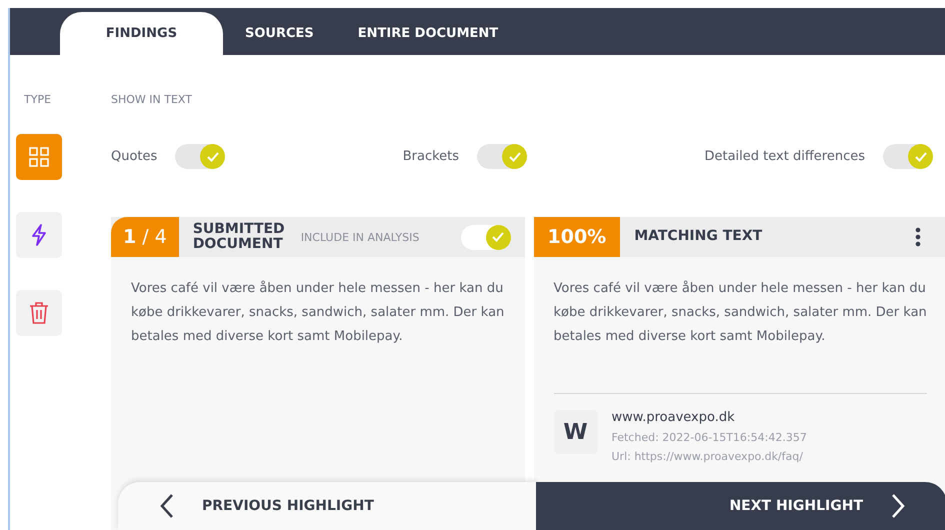 This screenshot has width=945, height=530. What do you see at coordinates (577, 237) in the screenshot?
I see `match-percent: 100%` at bounding box center [577, 237].